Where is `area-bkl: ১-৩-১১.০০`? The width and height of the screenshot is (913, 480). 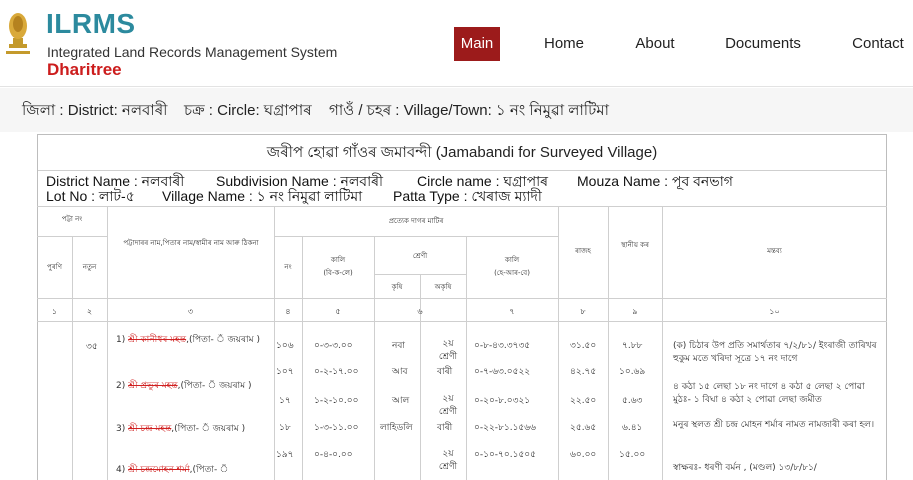 area-bkl: ১-৩-১১.০০ is located at coordinates (336, 428).